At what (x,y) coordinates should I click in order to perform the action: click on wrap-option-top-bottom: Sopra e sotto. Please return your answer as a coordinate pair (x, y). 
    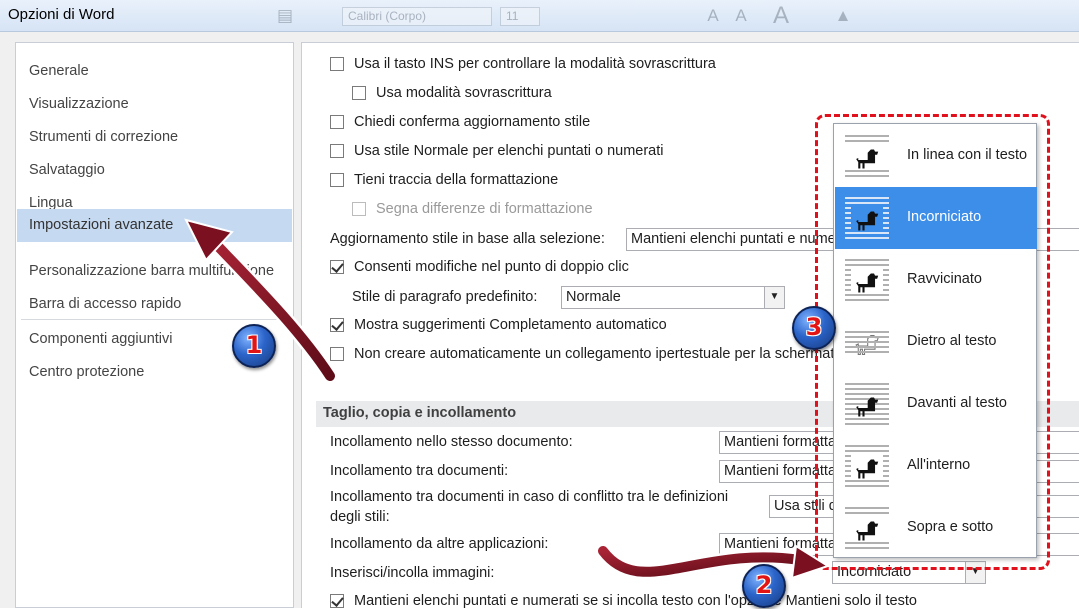
    Looking at the image, I should click on (936, 528).